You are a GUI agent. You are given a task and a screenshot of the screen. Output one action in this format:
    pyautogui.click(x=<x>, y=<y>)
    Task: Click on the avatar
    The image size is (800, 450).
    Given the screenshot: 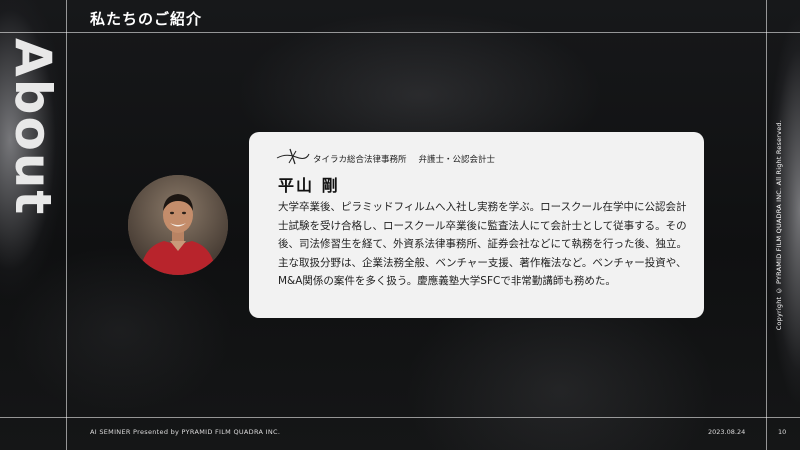 What is the action you would take?
    pyautogui.click(x=178, y=225)
    